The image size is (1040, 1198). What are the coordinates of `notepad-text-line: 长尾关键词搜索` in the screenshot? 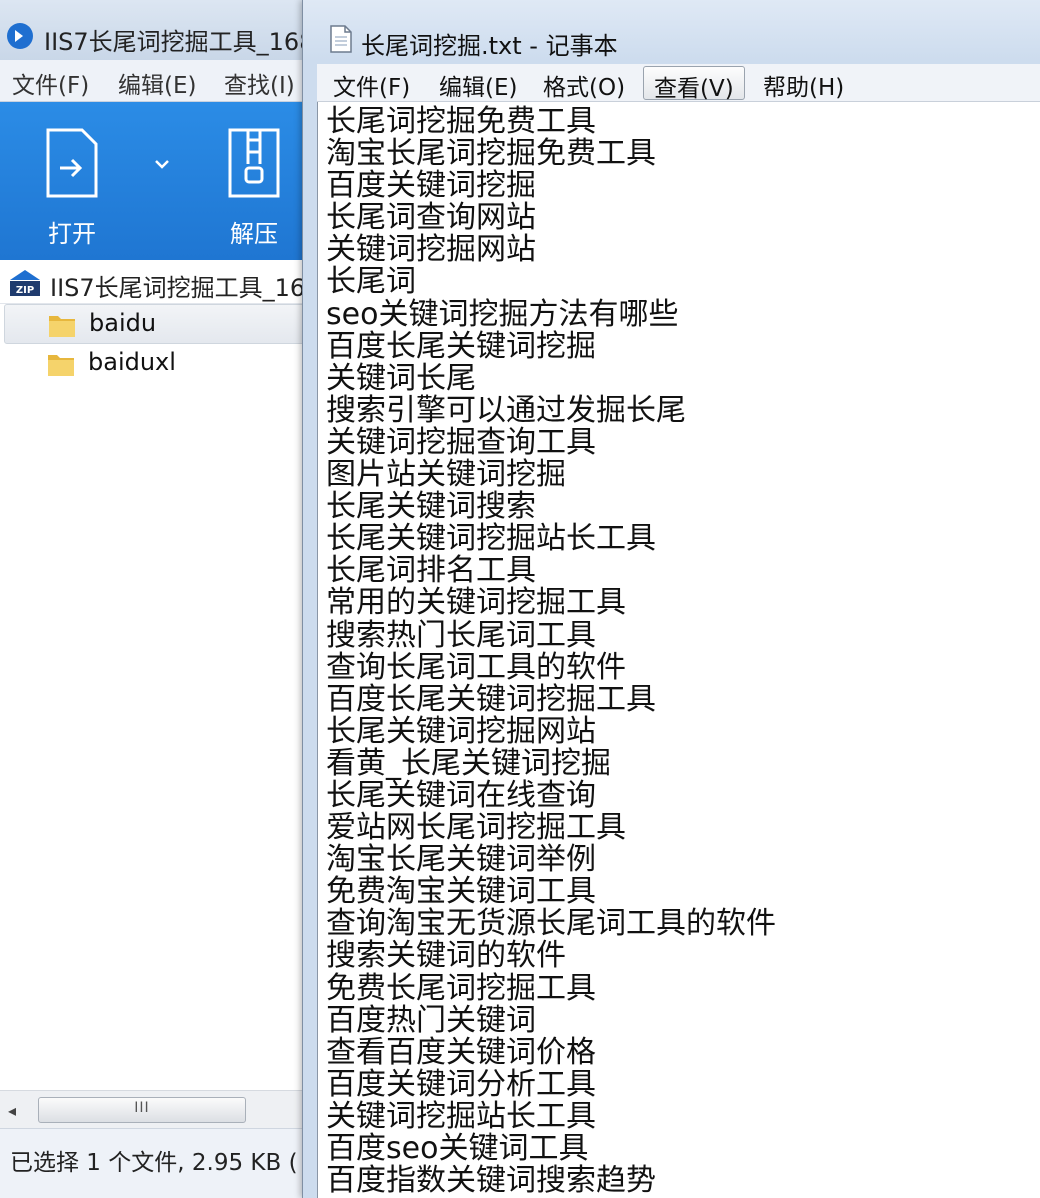 It's located at (431, 507).